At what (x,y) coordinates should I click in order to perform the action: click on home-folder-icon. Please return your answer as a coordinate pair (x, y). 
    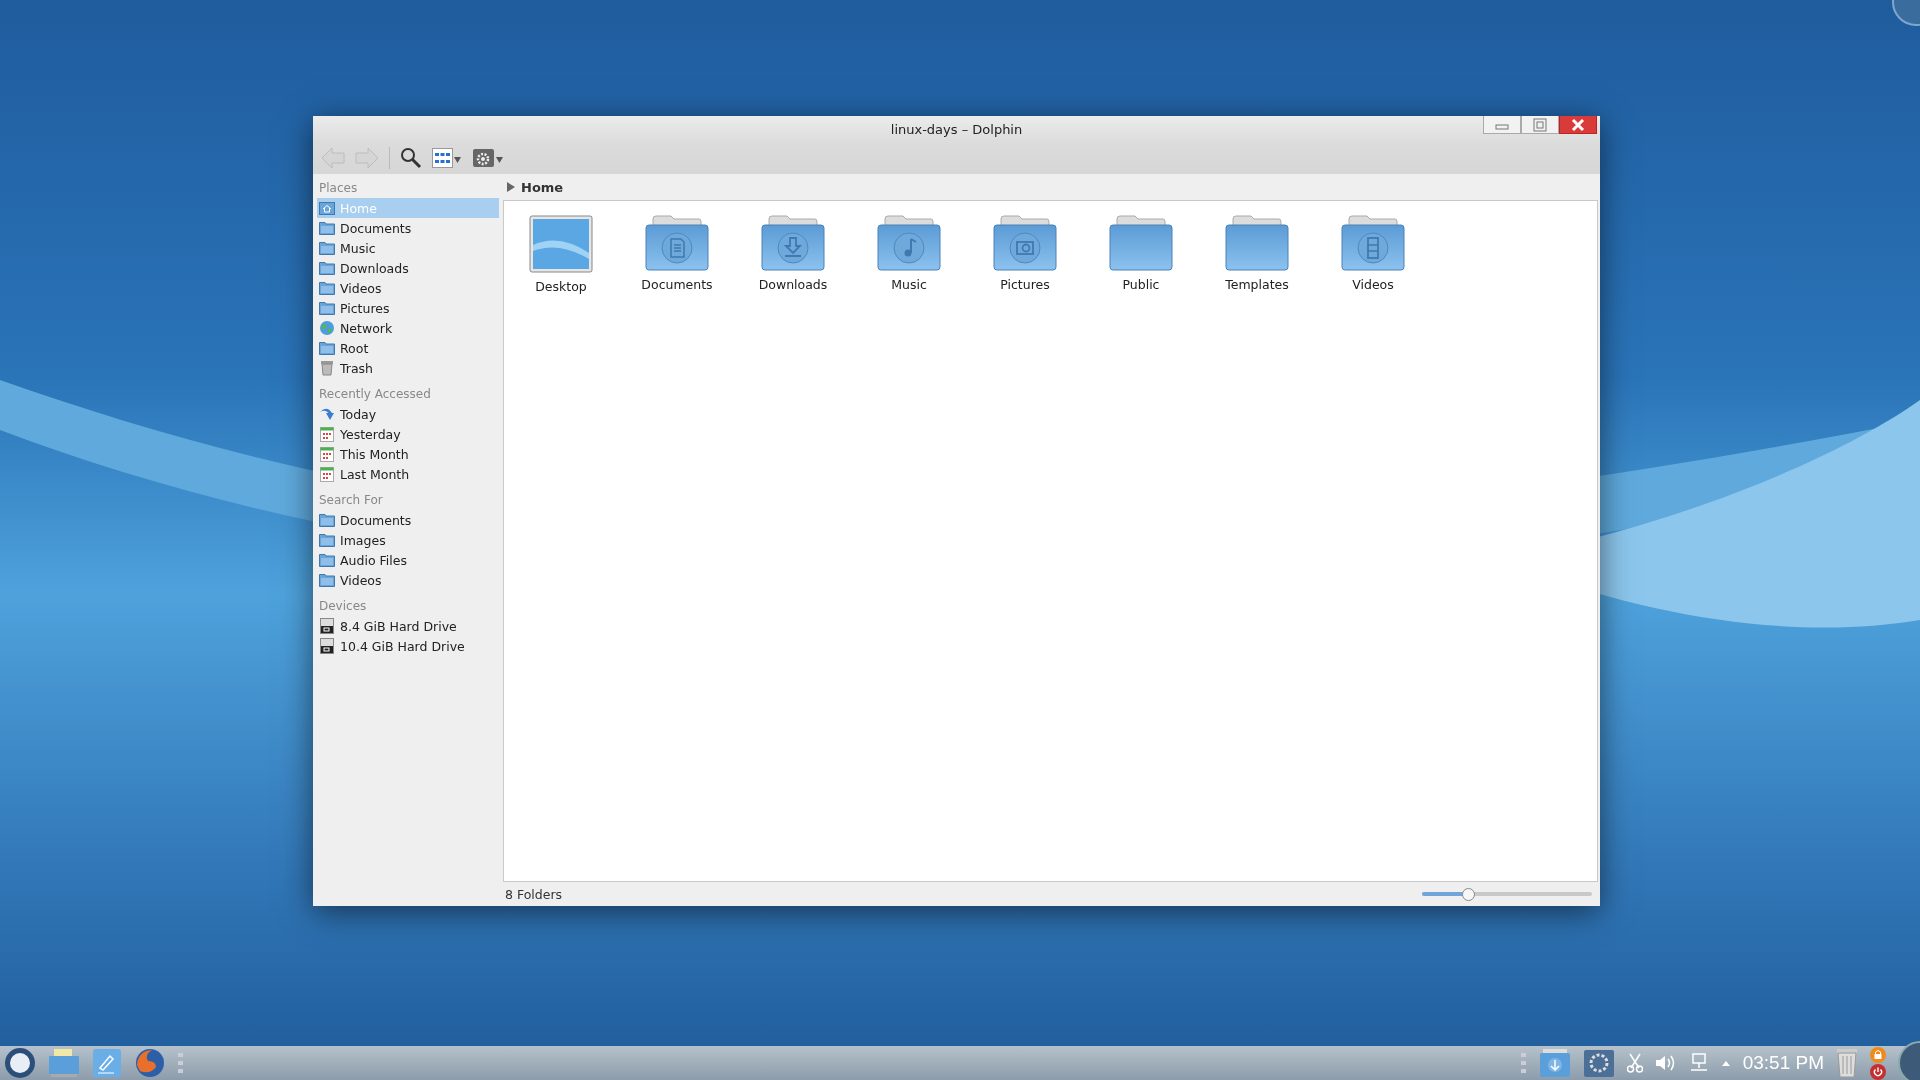
    Looking at the image, I should click on (327, 208).